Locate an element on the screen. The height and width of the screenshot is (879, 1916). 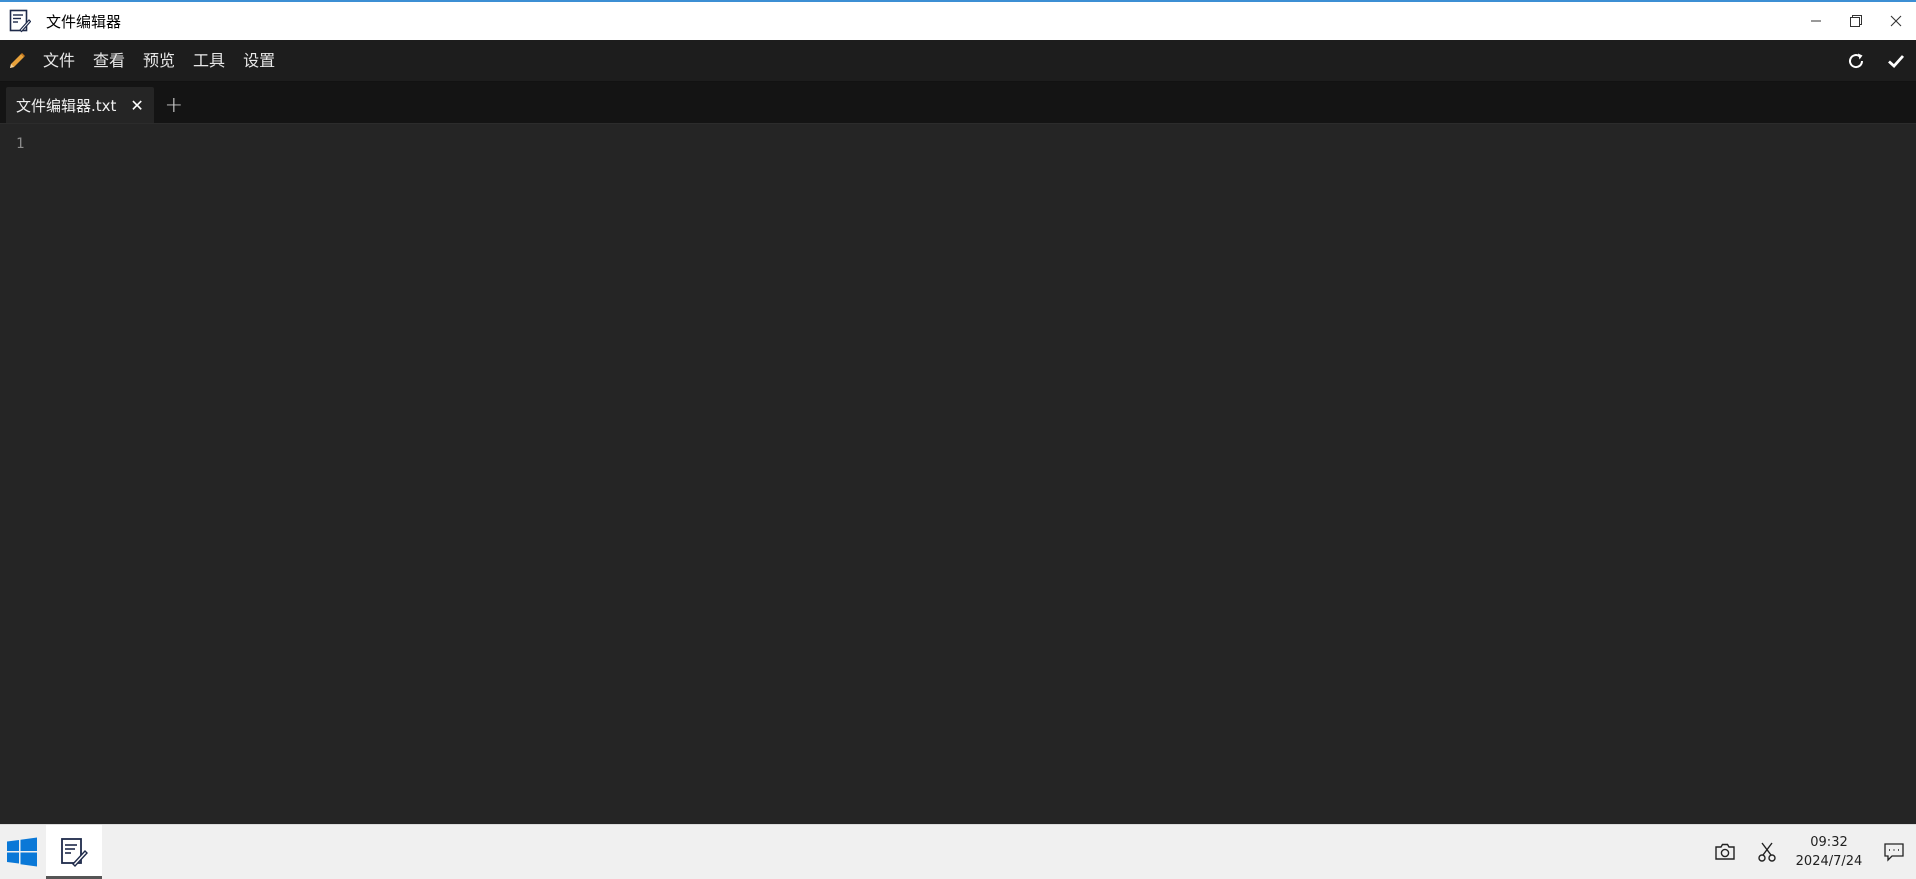
scissors-icon is located at coordinates (1767, 852).